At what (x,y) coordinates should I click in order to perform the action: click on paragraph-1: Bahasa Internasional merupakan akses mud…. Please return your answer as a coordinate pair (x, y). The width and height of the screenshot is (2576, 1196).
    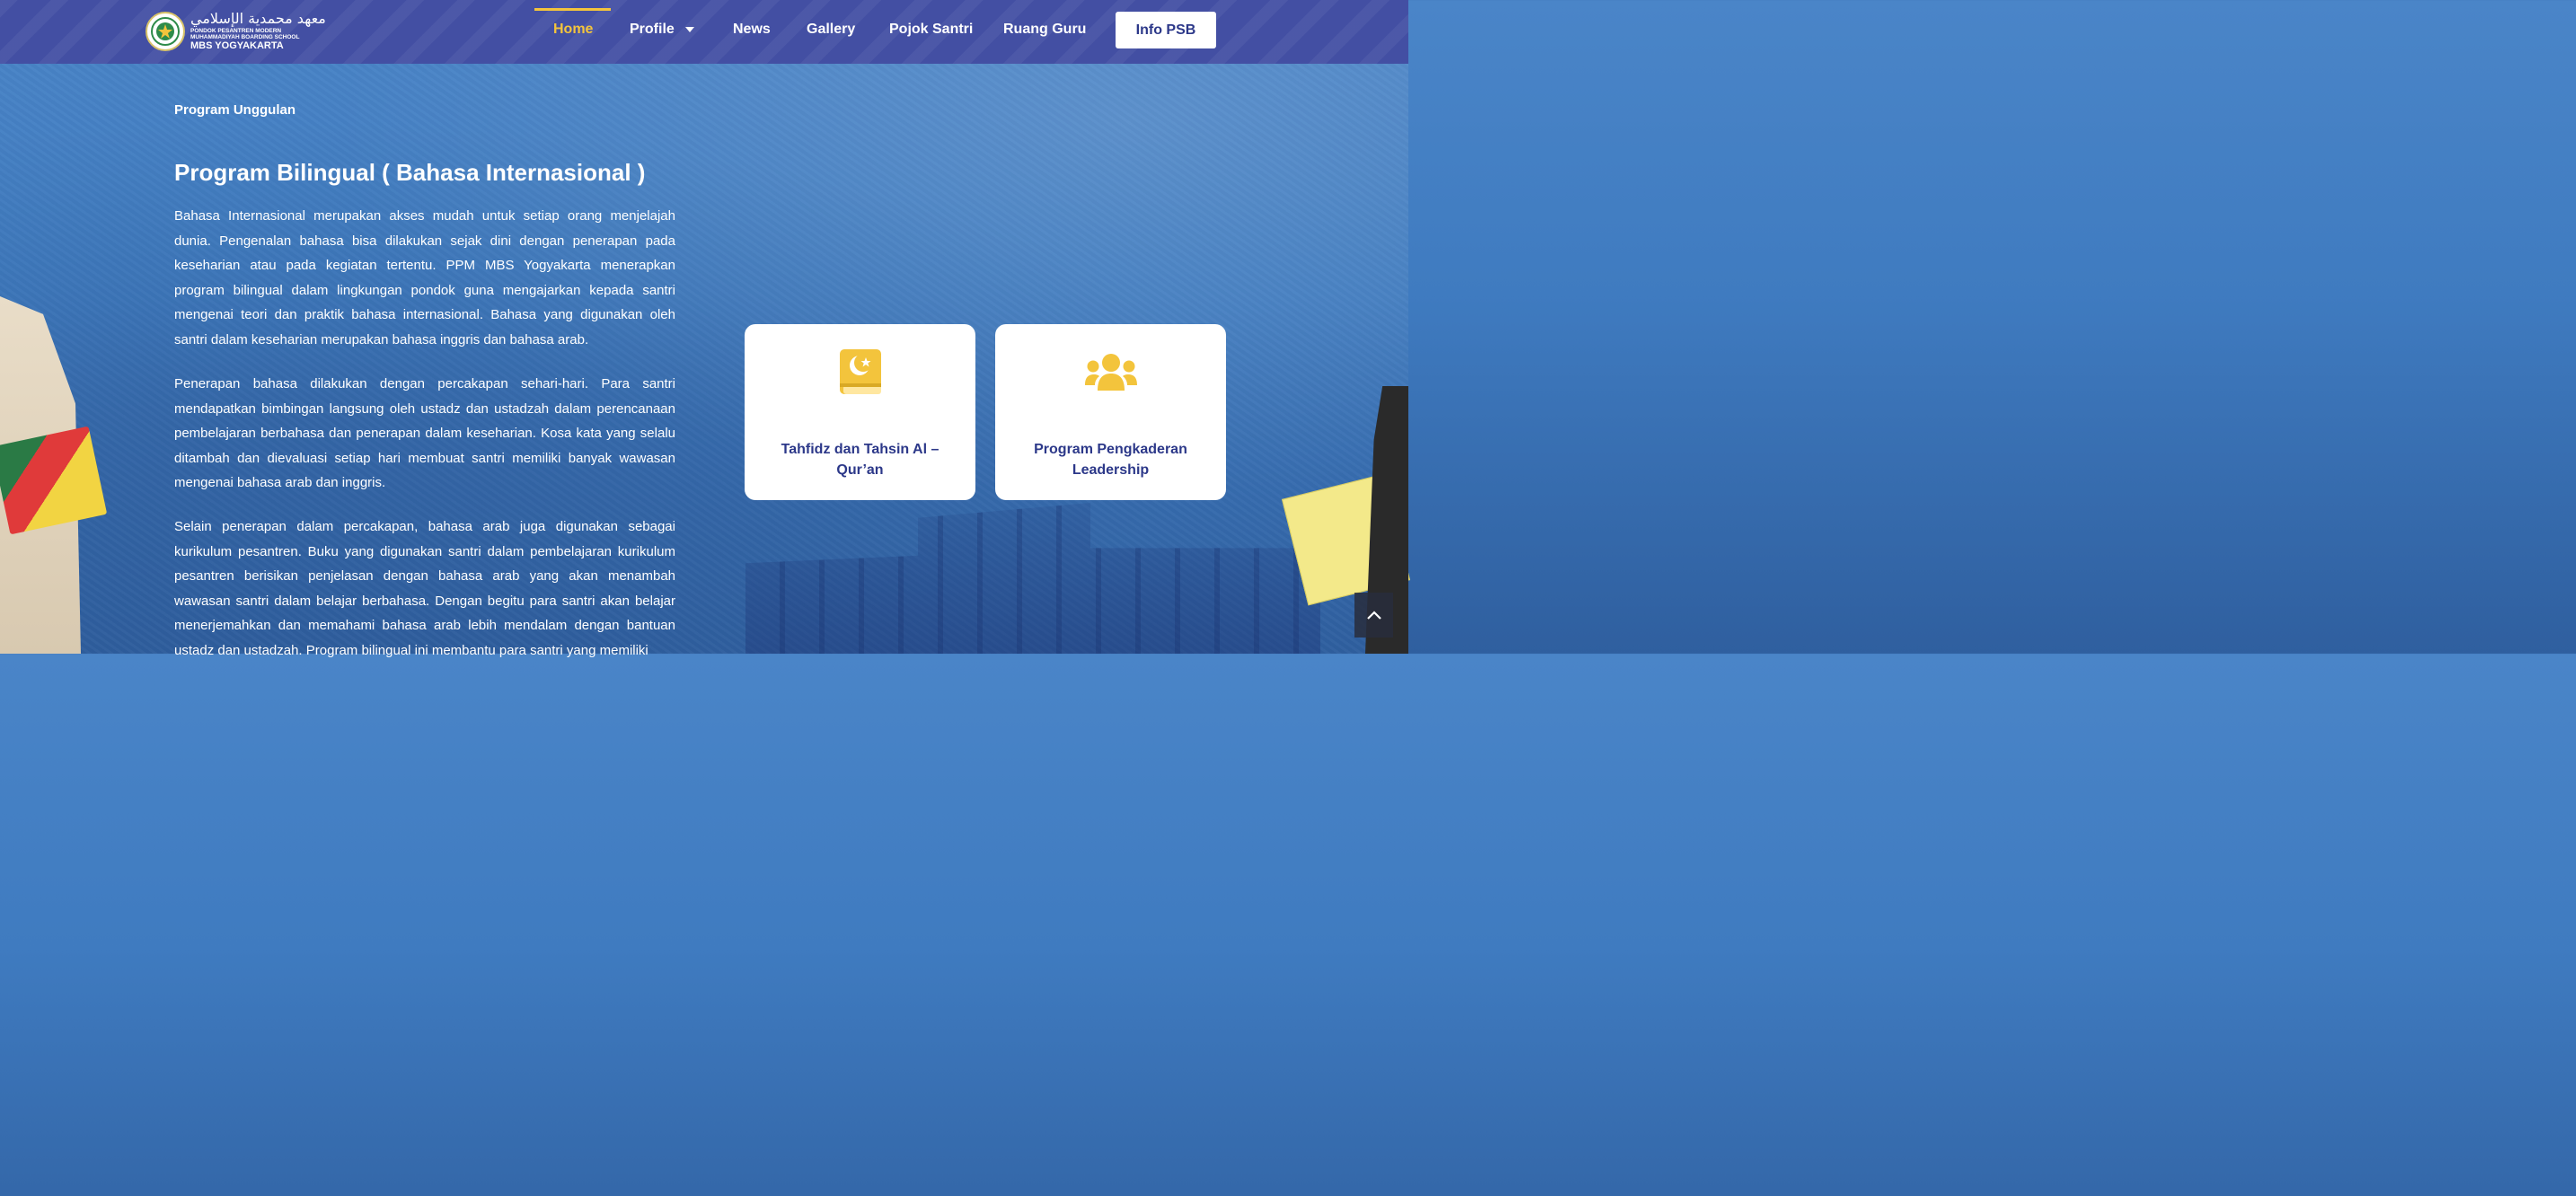
    Looking at the image, I should click on (424, 277).